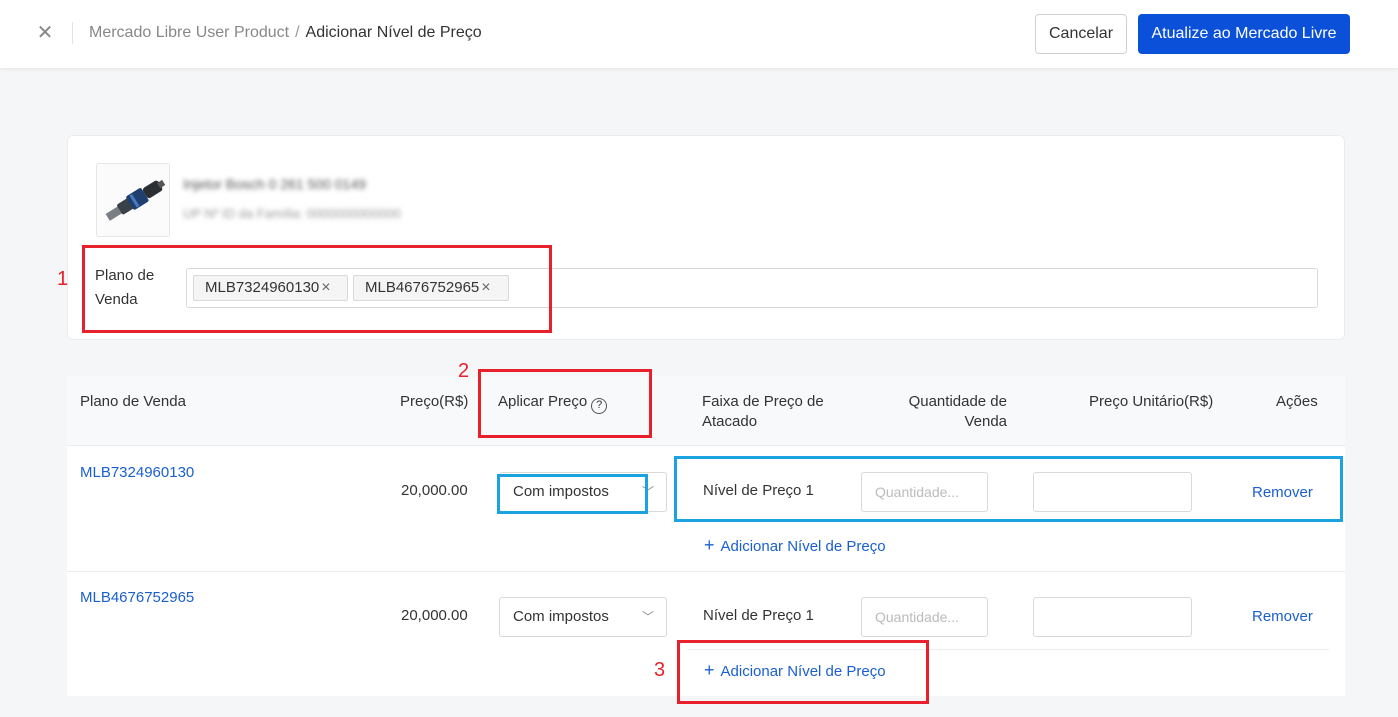 This screenshot has height=717, width=1398. Describe the element at coordinates (957, 411) in the screenshot. I see `header-quantity: Quantidade de Venda` at that location.